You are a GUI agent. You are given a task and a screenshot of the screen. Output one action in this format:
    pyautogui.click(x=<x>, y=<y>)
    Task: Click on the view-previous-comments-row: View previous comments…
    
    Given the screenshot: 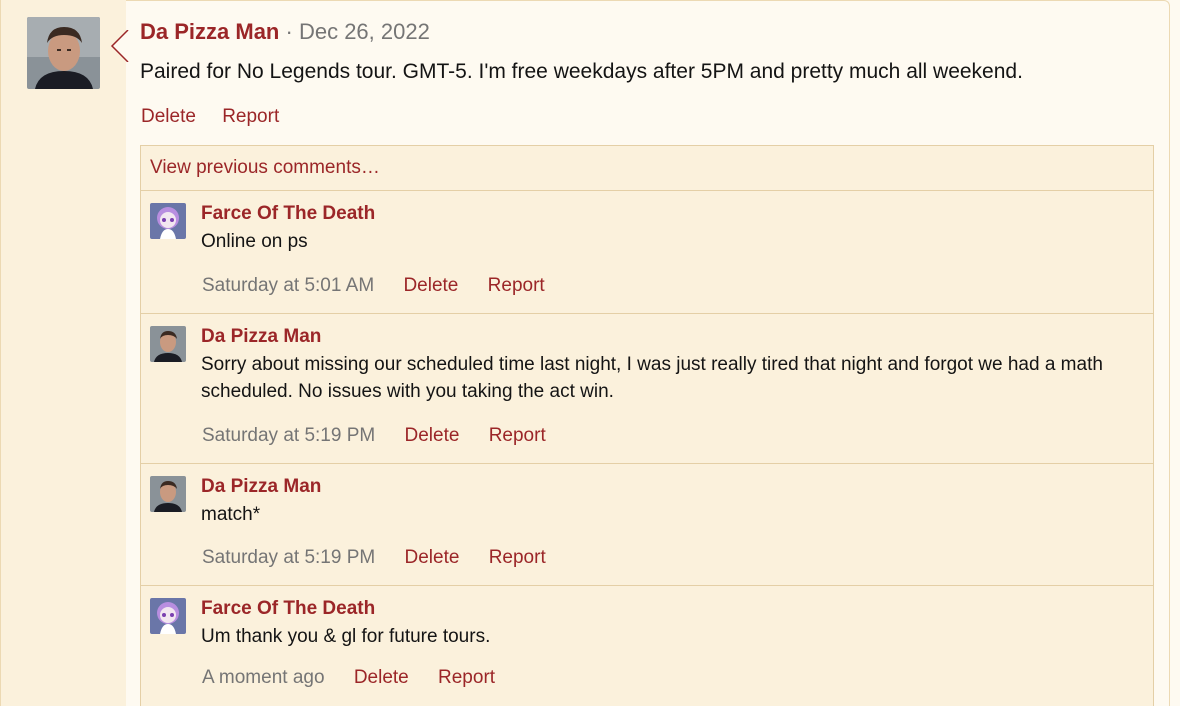 What is the action you would take?
    pyautogui.click(x=647, y=168)
    